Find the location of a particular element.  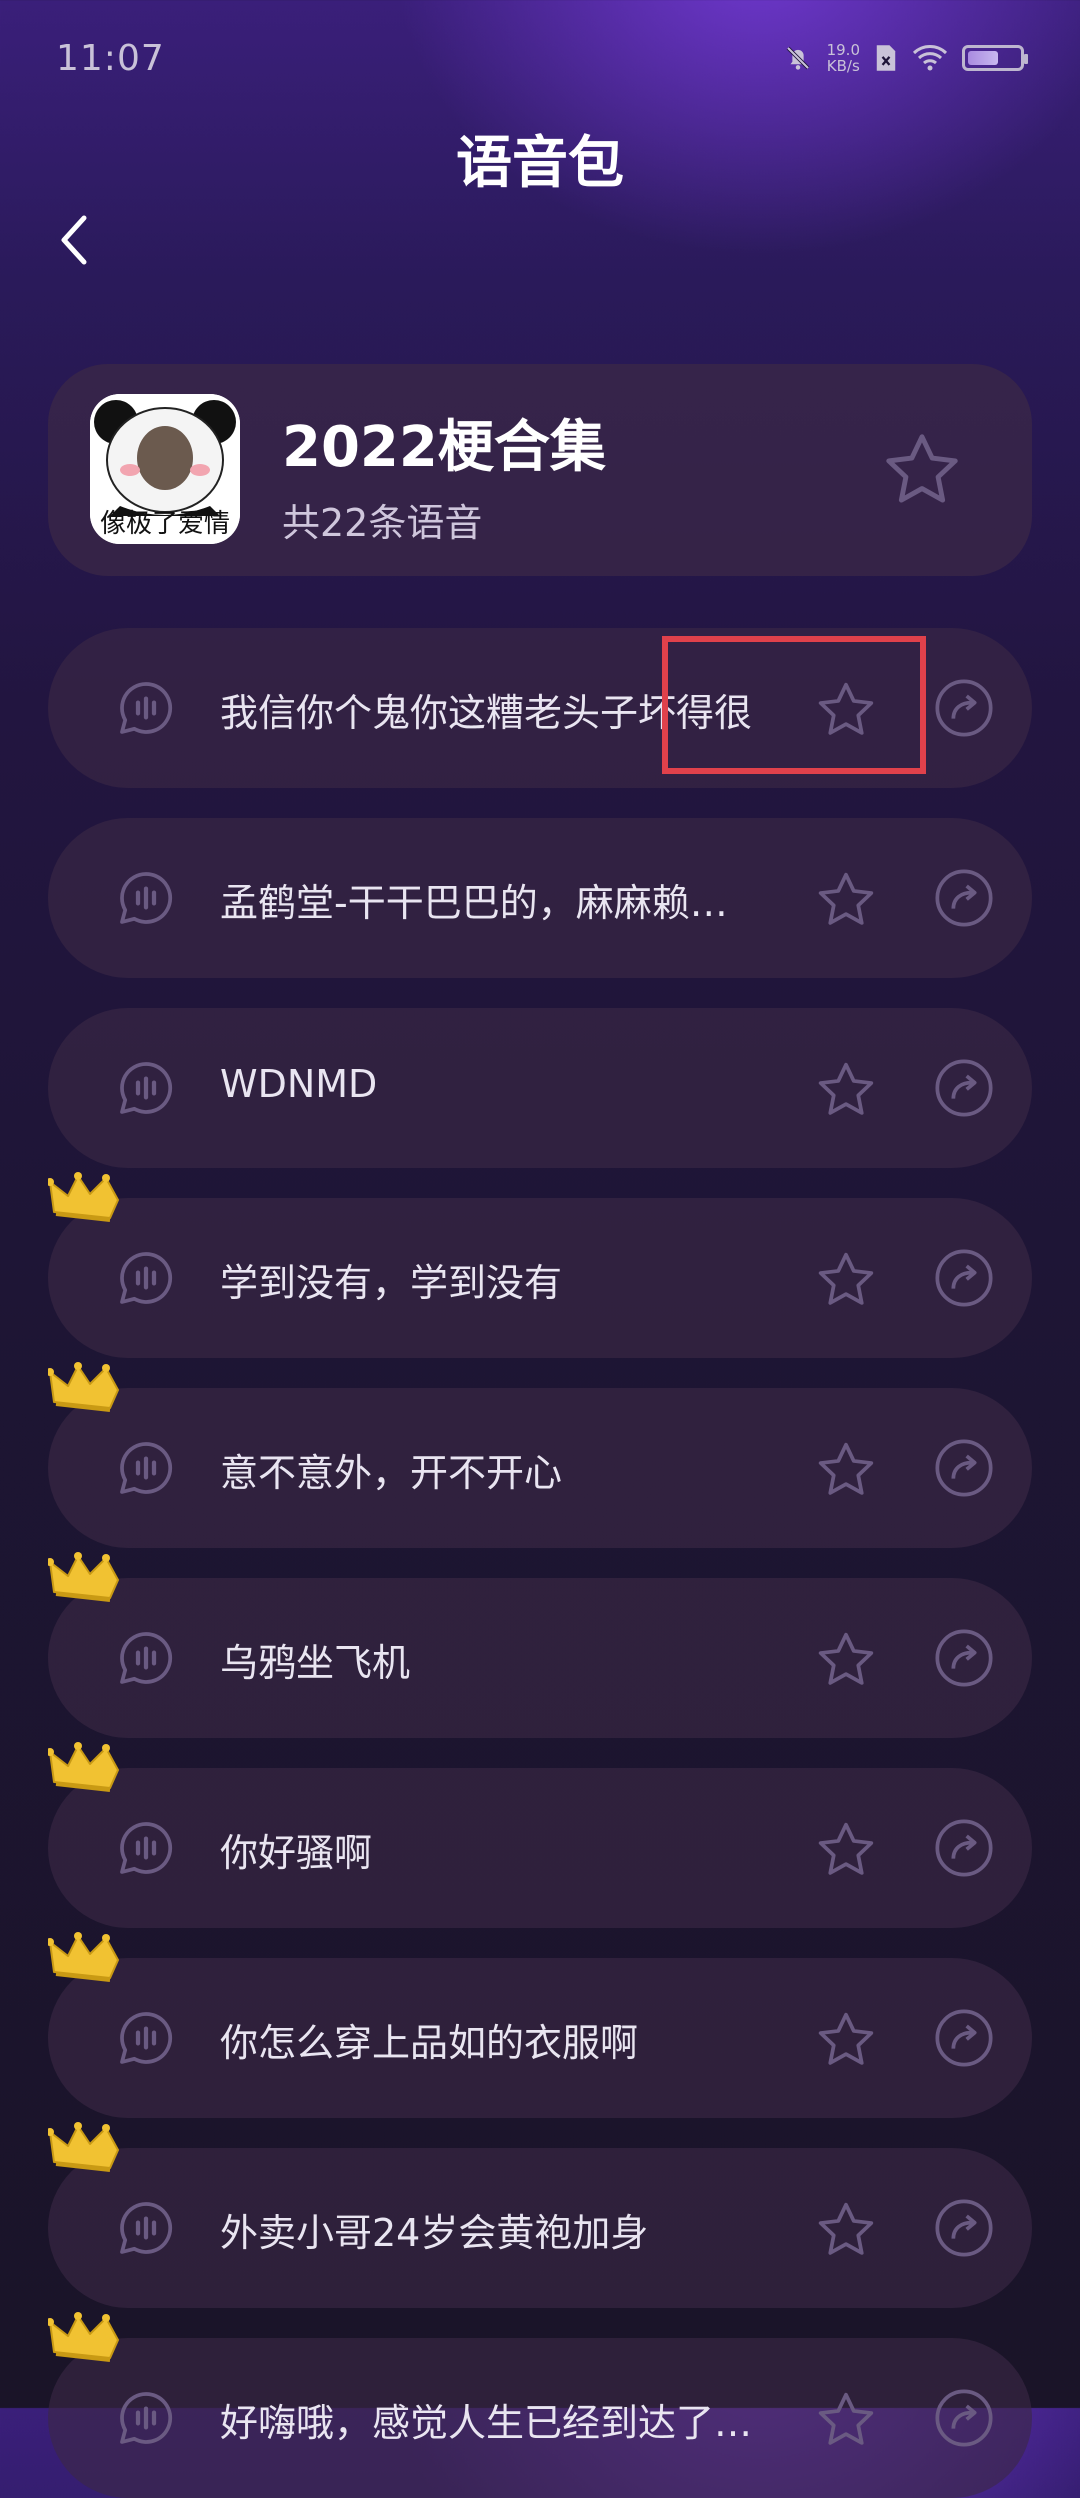

pack-favorite-button is located at coordinates (922, 470).